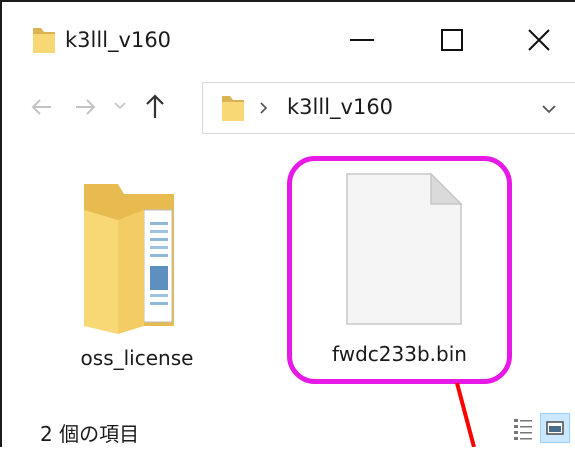  I want to click on navigation-bar: k3lll_v160, so click(288, 108).